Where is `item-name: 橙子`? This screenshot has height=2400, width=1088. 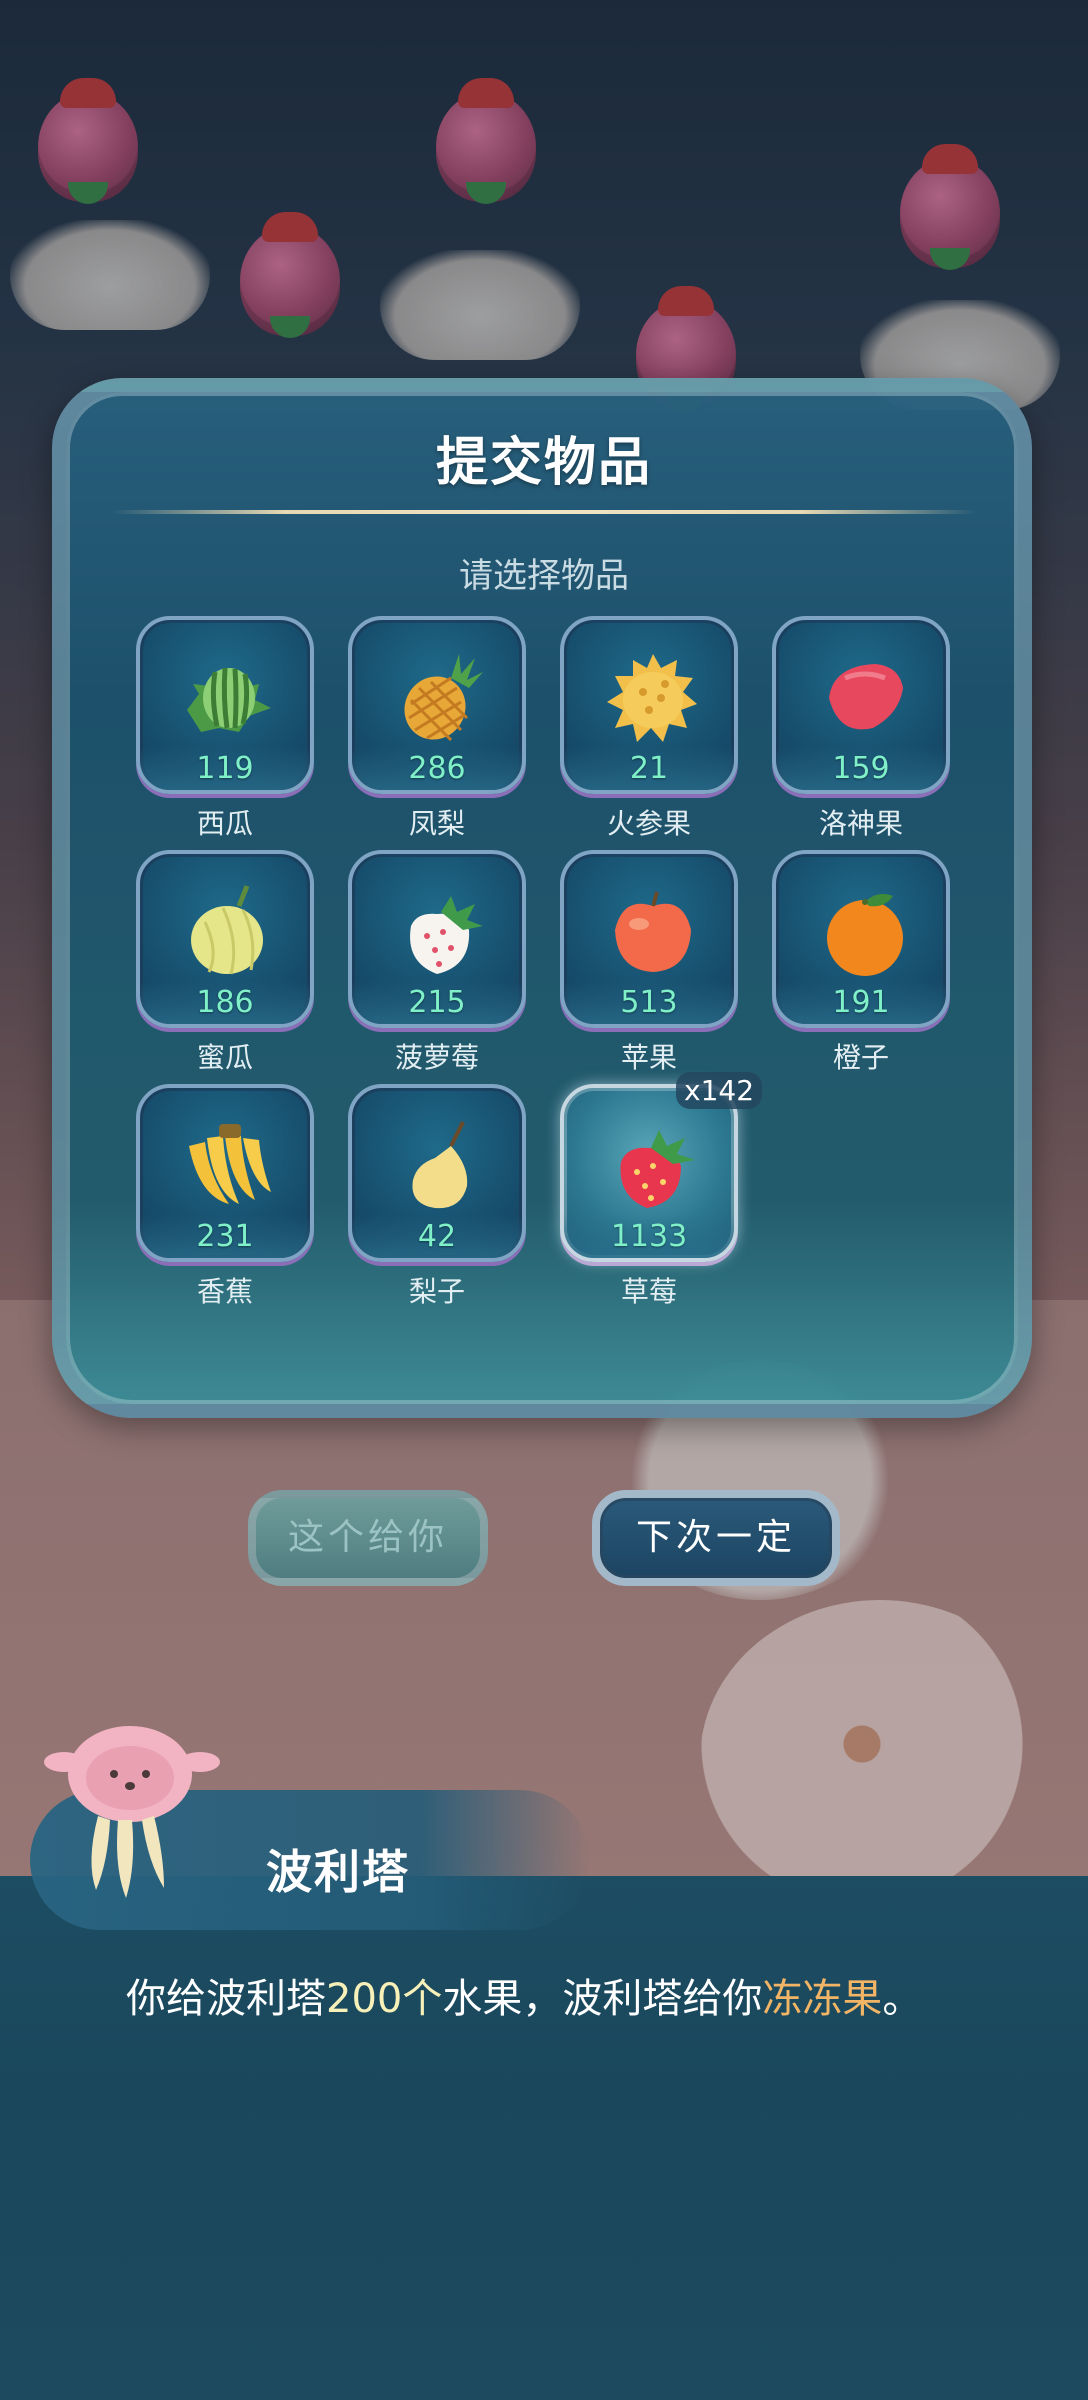
item-name: 橙子 is located at coordinates (860, 1057).